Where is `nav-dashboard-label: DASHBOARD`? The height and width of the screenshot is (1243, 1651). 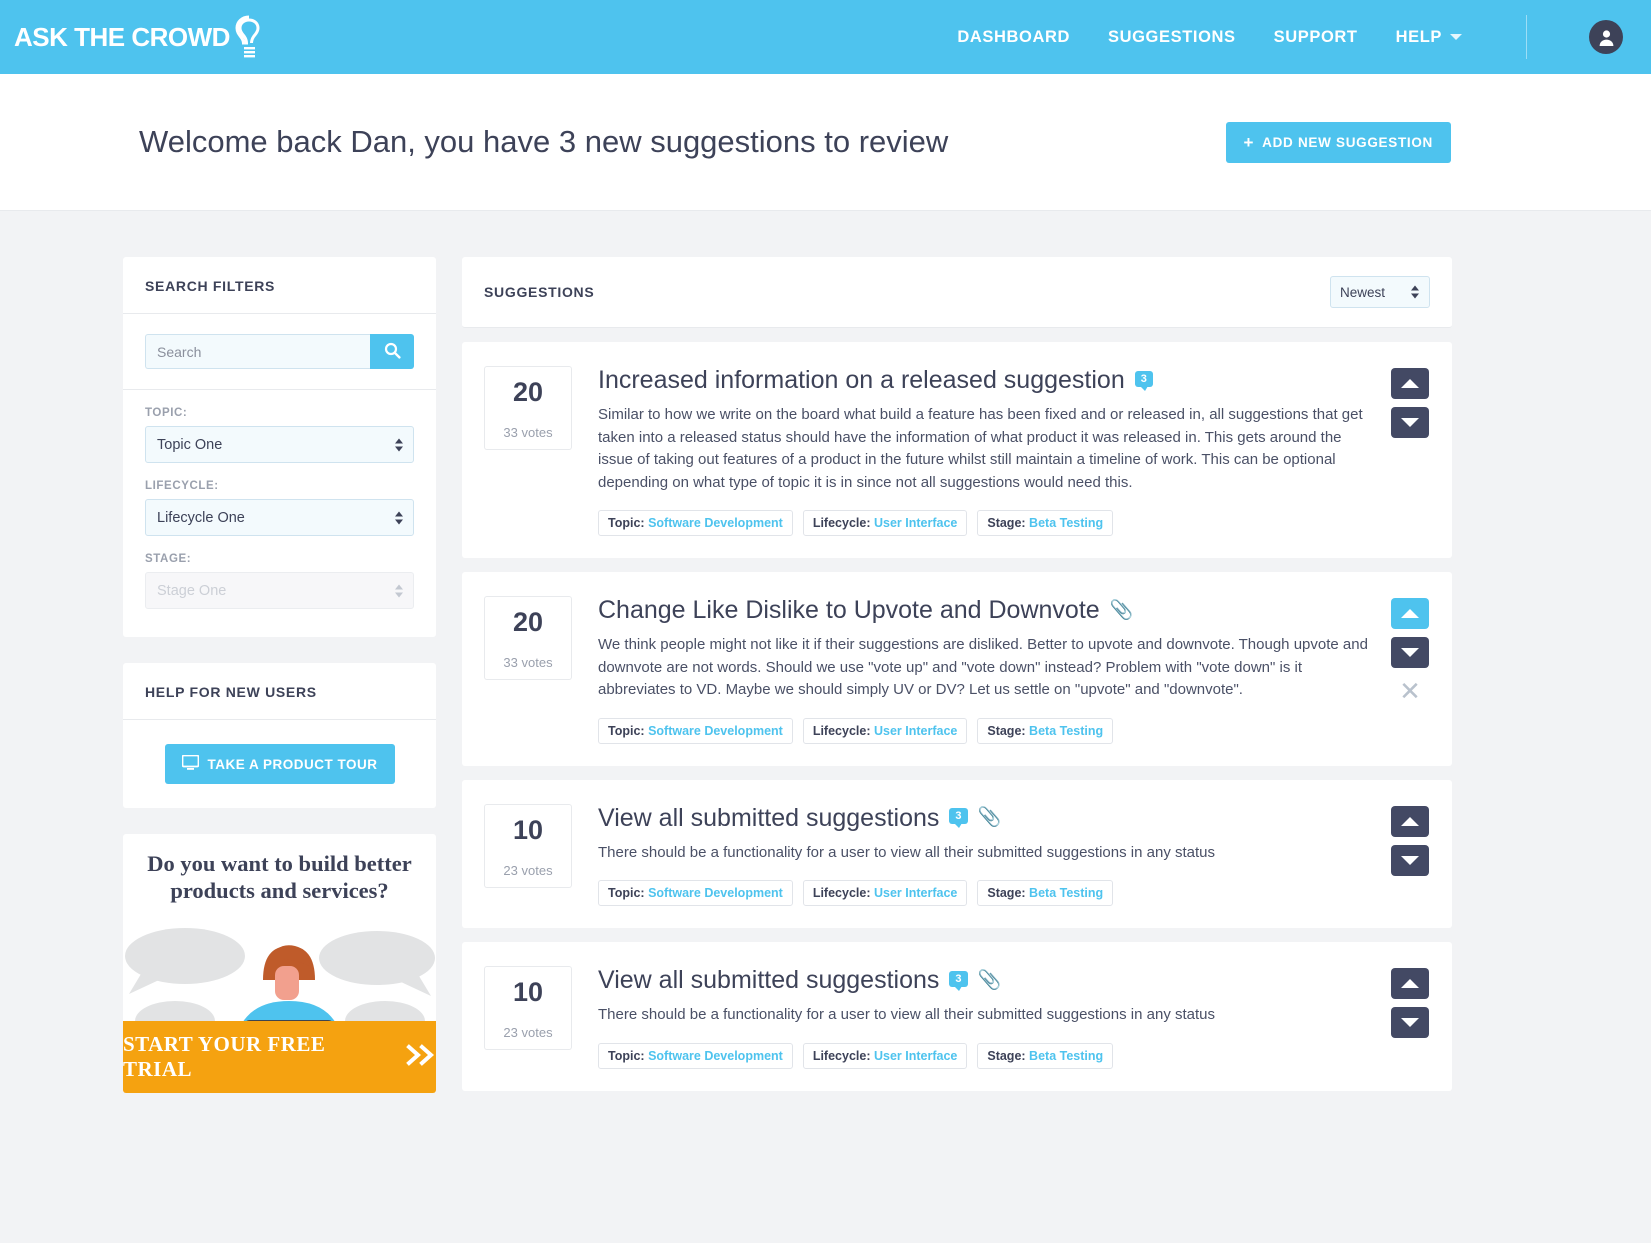 nav-dashboard-label: DASHBOARD is located at coordinates (1013, 36).